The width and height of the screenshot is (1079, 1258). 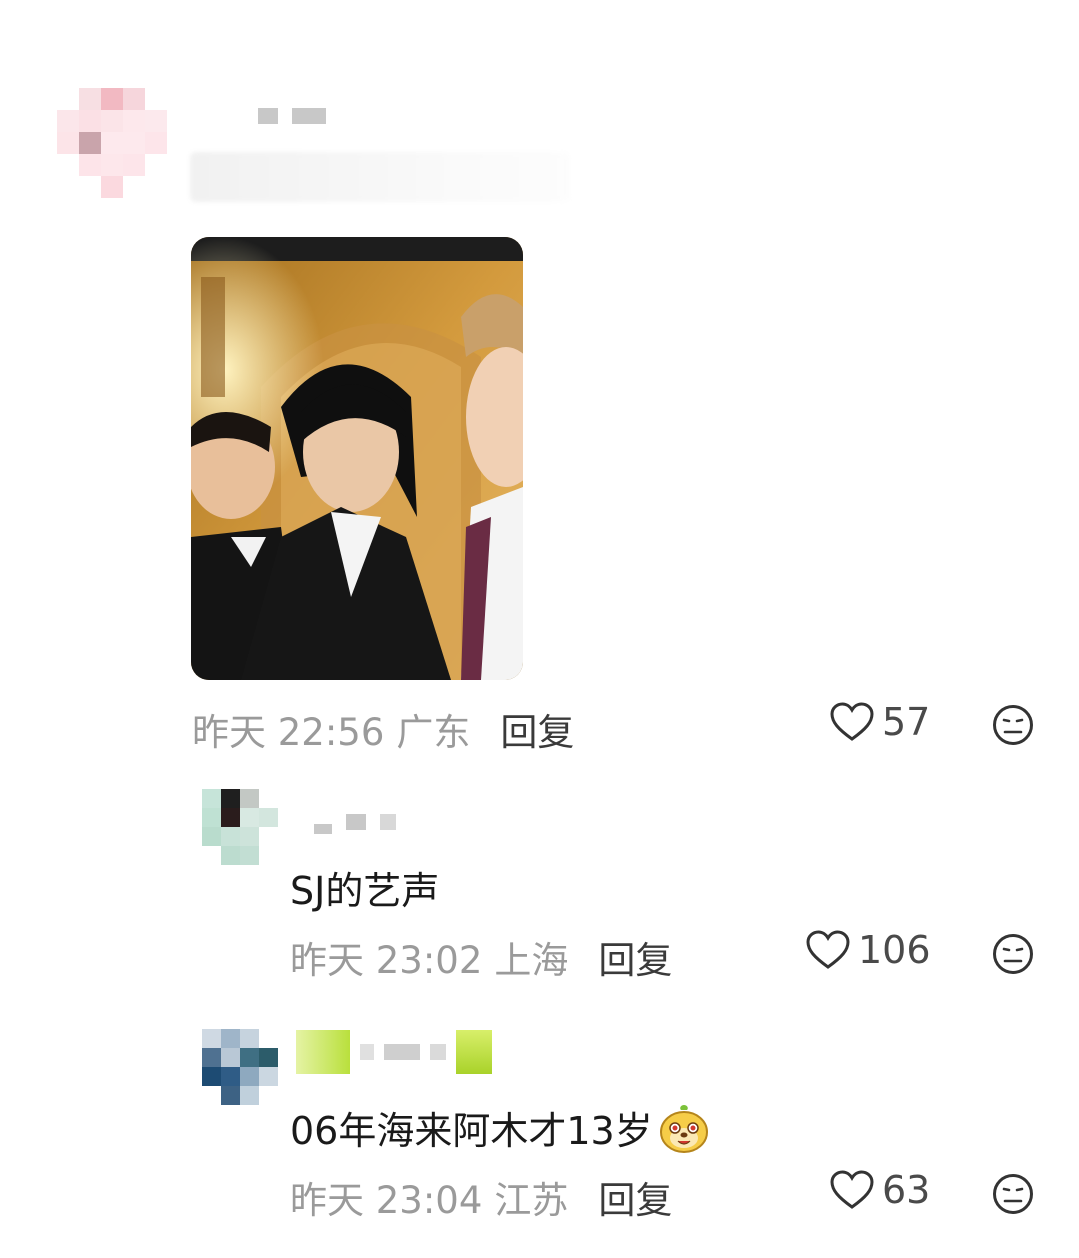 What do you see at coordinates (365, 891) in the screenshot?
I see `comment-text: SJ的艺声` at bounding box center [365, 891].